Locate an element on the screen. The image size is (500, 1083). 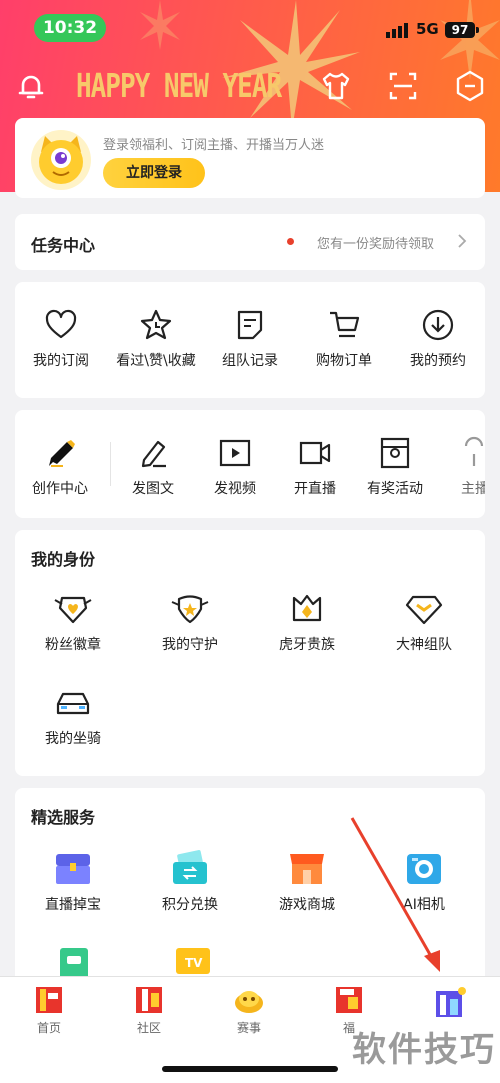
avatar is located at coordinates (61, 160).